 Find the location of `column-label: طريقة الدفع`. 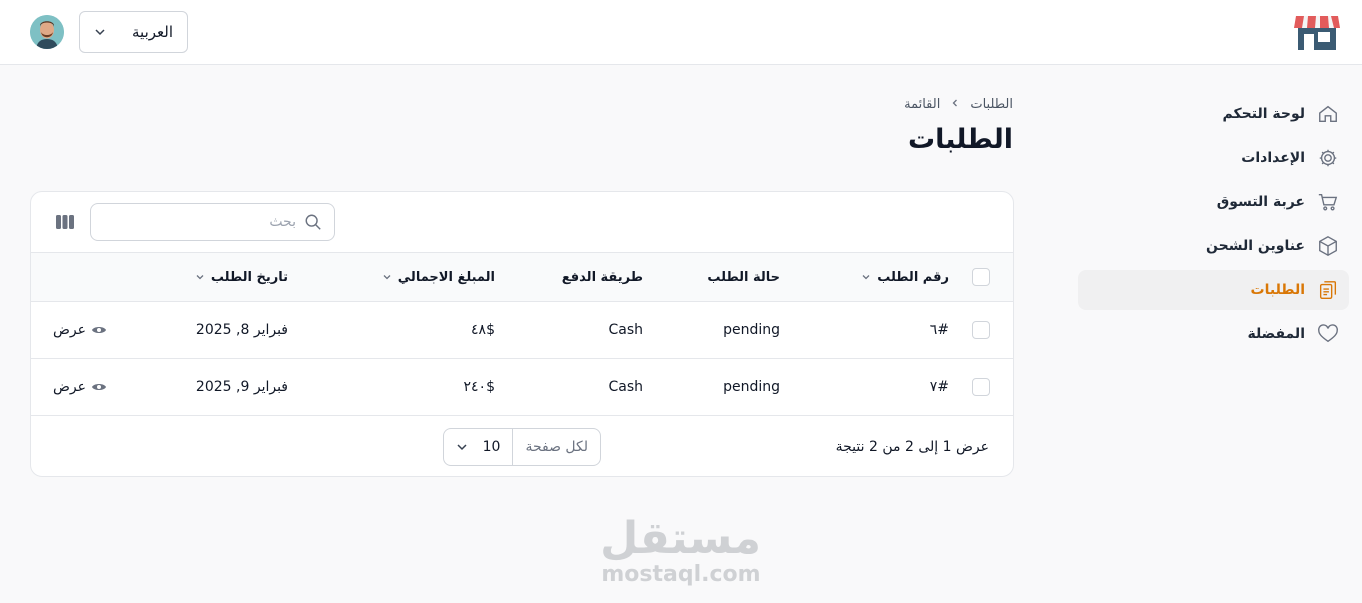

column-label: طريقة الدفع is located at coordinates (602, 277).